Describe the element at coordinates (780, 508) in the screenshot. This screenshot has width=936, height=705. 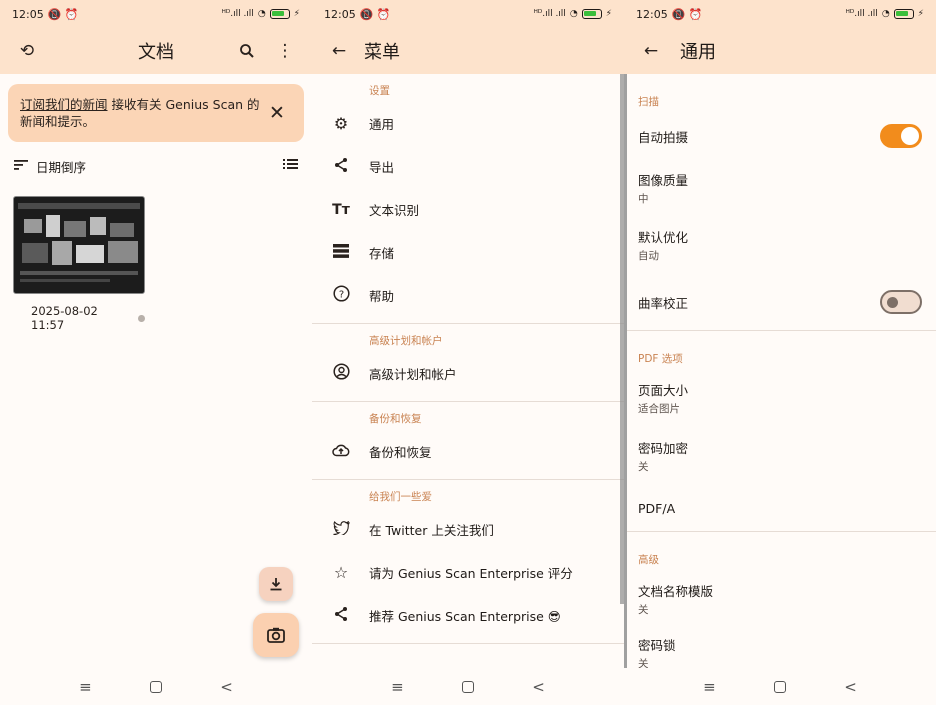
I see `setting-pdfa: PDF/A` at that location.